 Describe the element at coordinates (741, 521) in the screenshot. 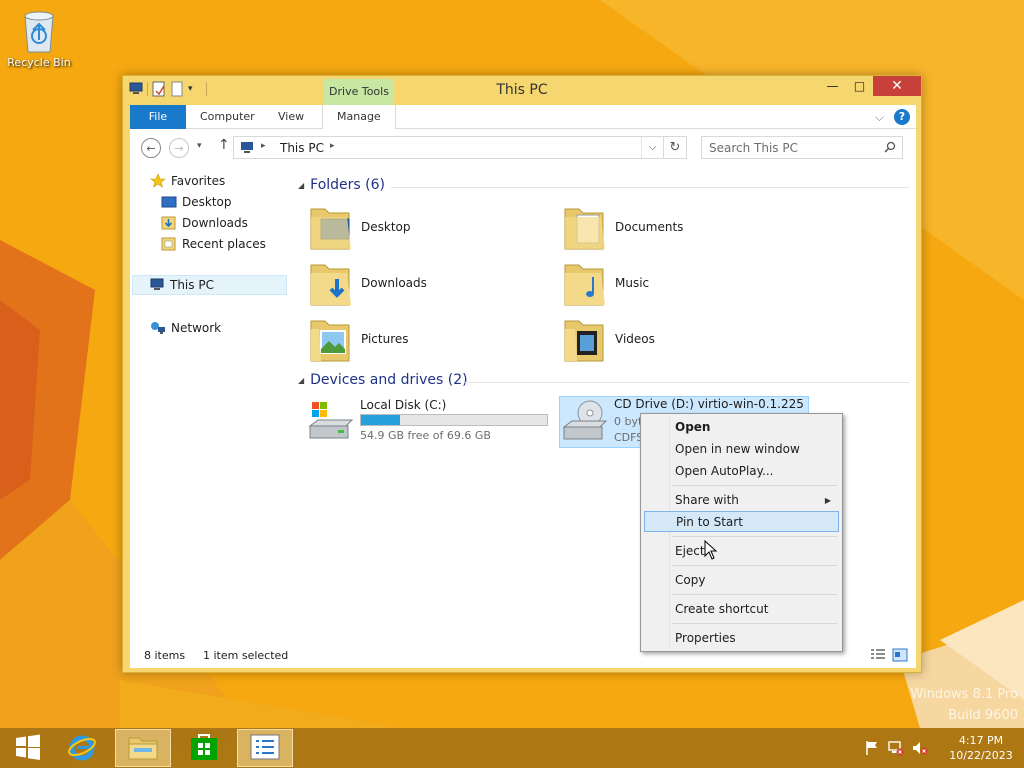

I see `menu-item-pin-to-start: Pin to Start` at that location.